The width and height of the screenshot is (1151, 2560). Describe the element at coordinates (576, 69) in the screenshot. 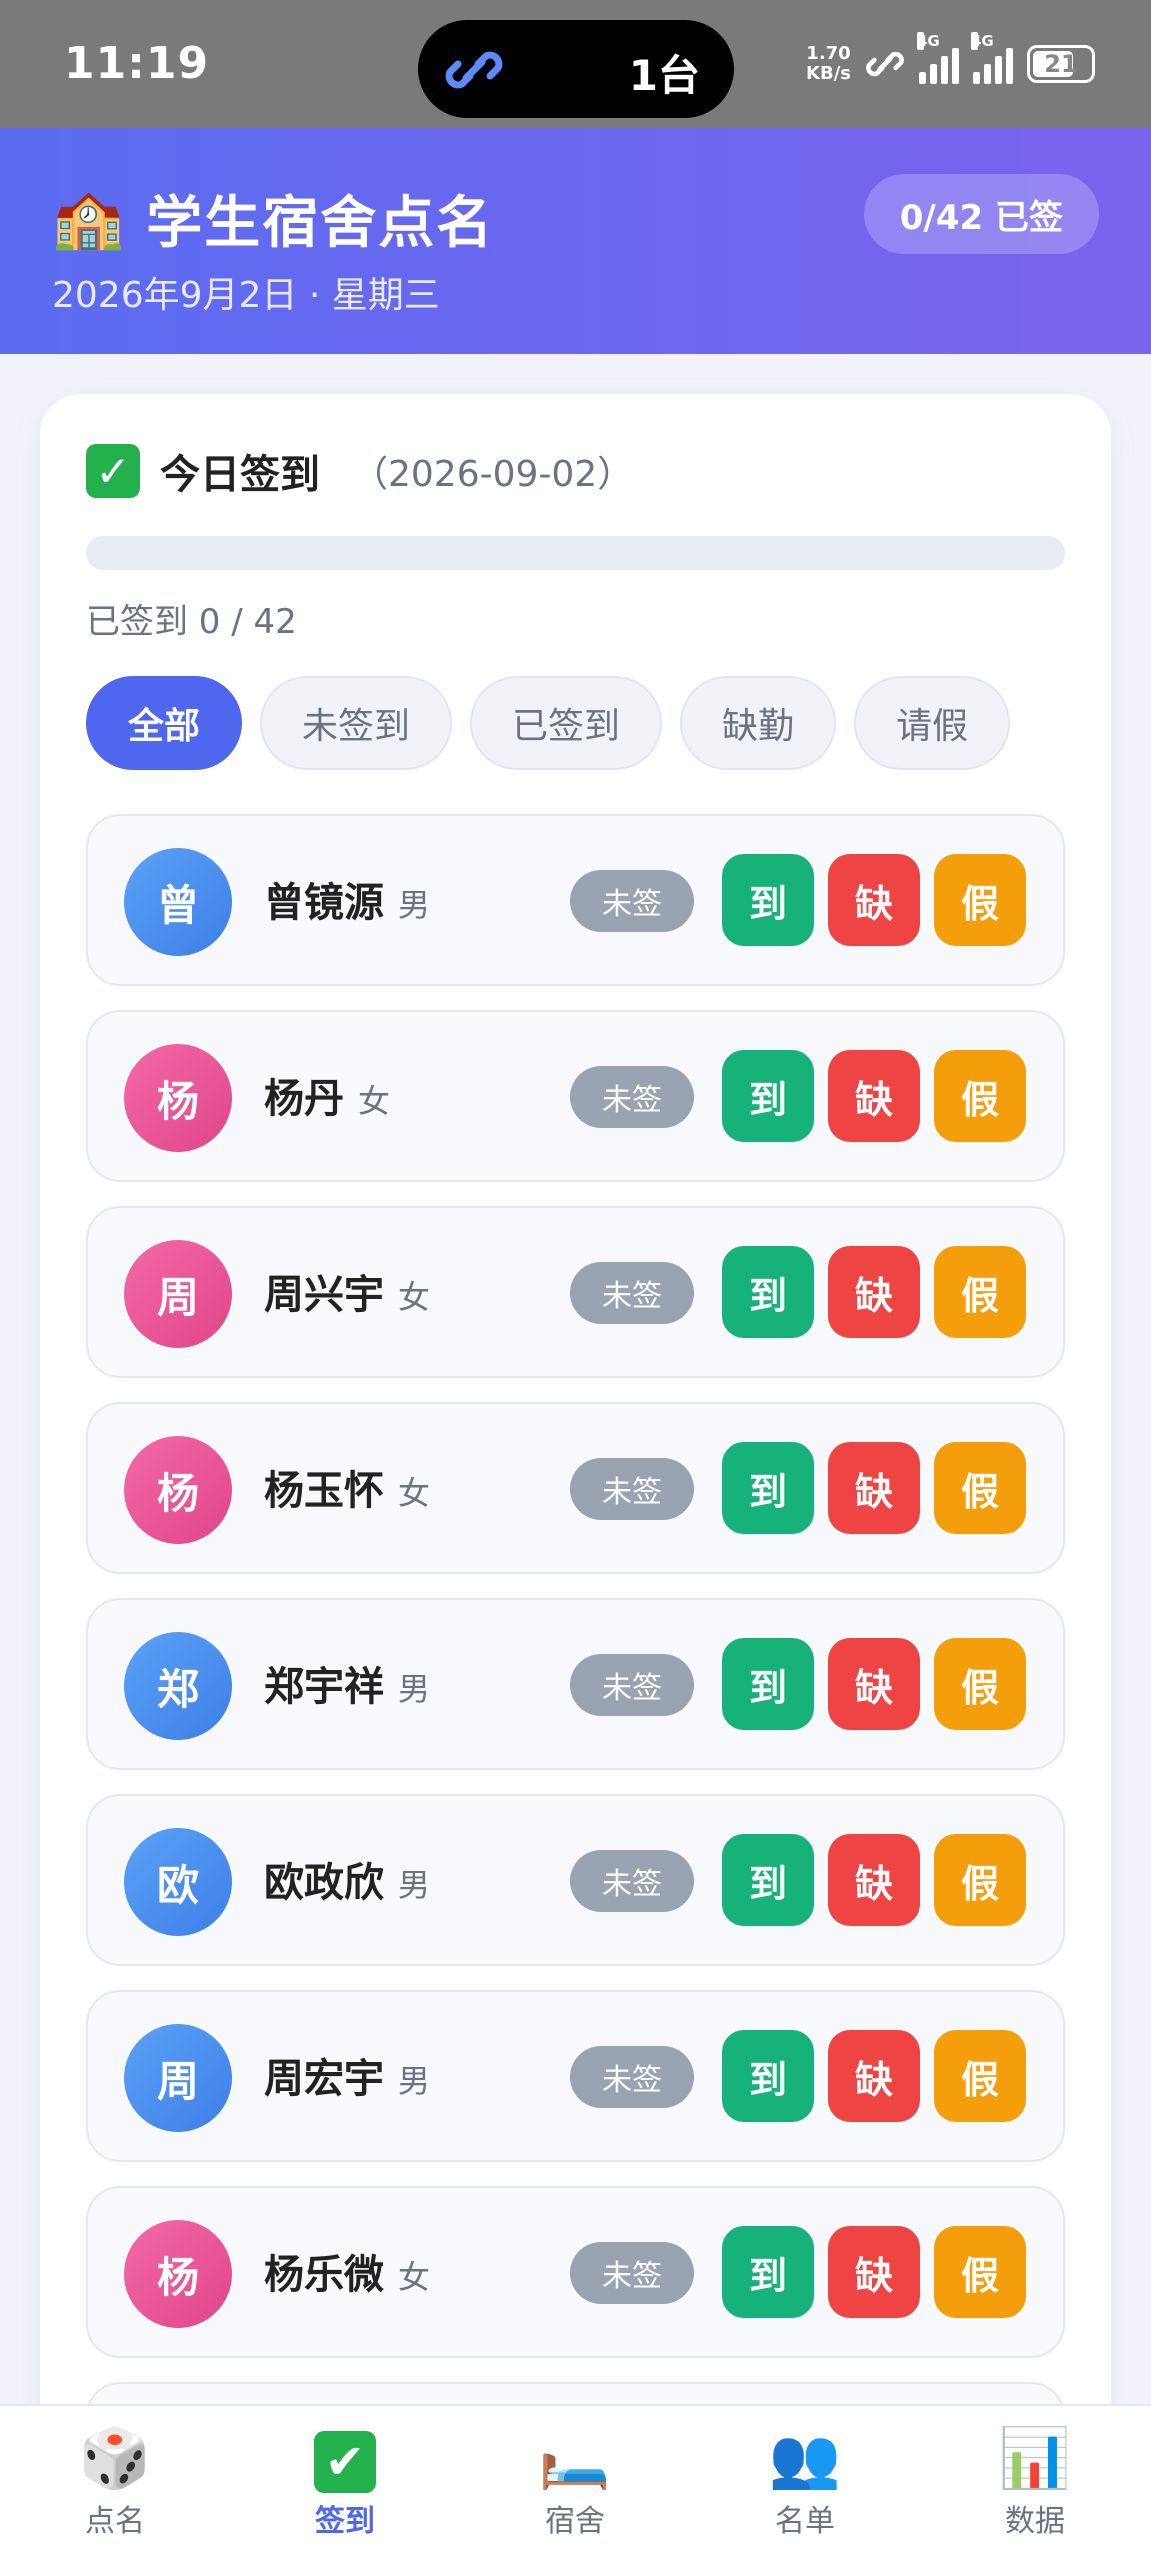

I see `dynamic-island: 1台` at that location.